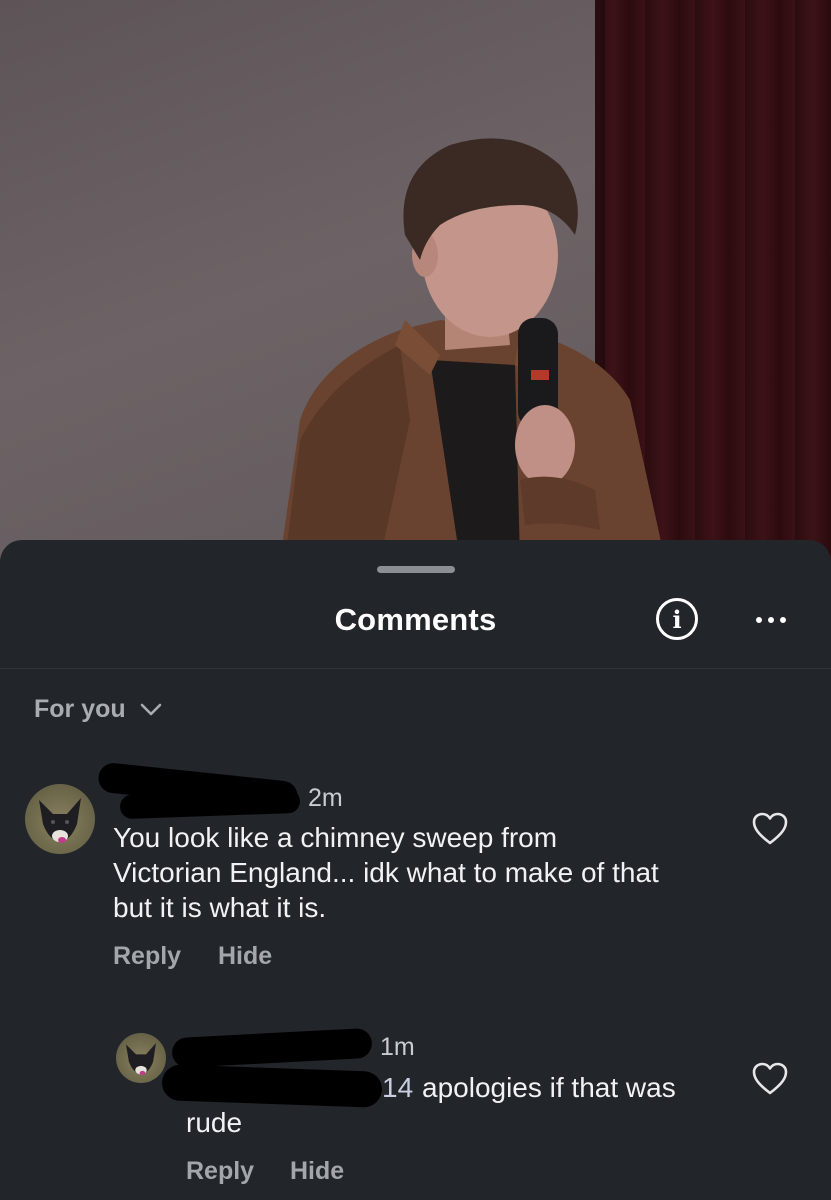 This screenshot has height=1200, width=831. Describe the element at coordinates (415, 619) in the screenshot. I see `sheet-title: Comments` at that location.